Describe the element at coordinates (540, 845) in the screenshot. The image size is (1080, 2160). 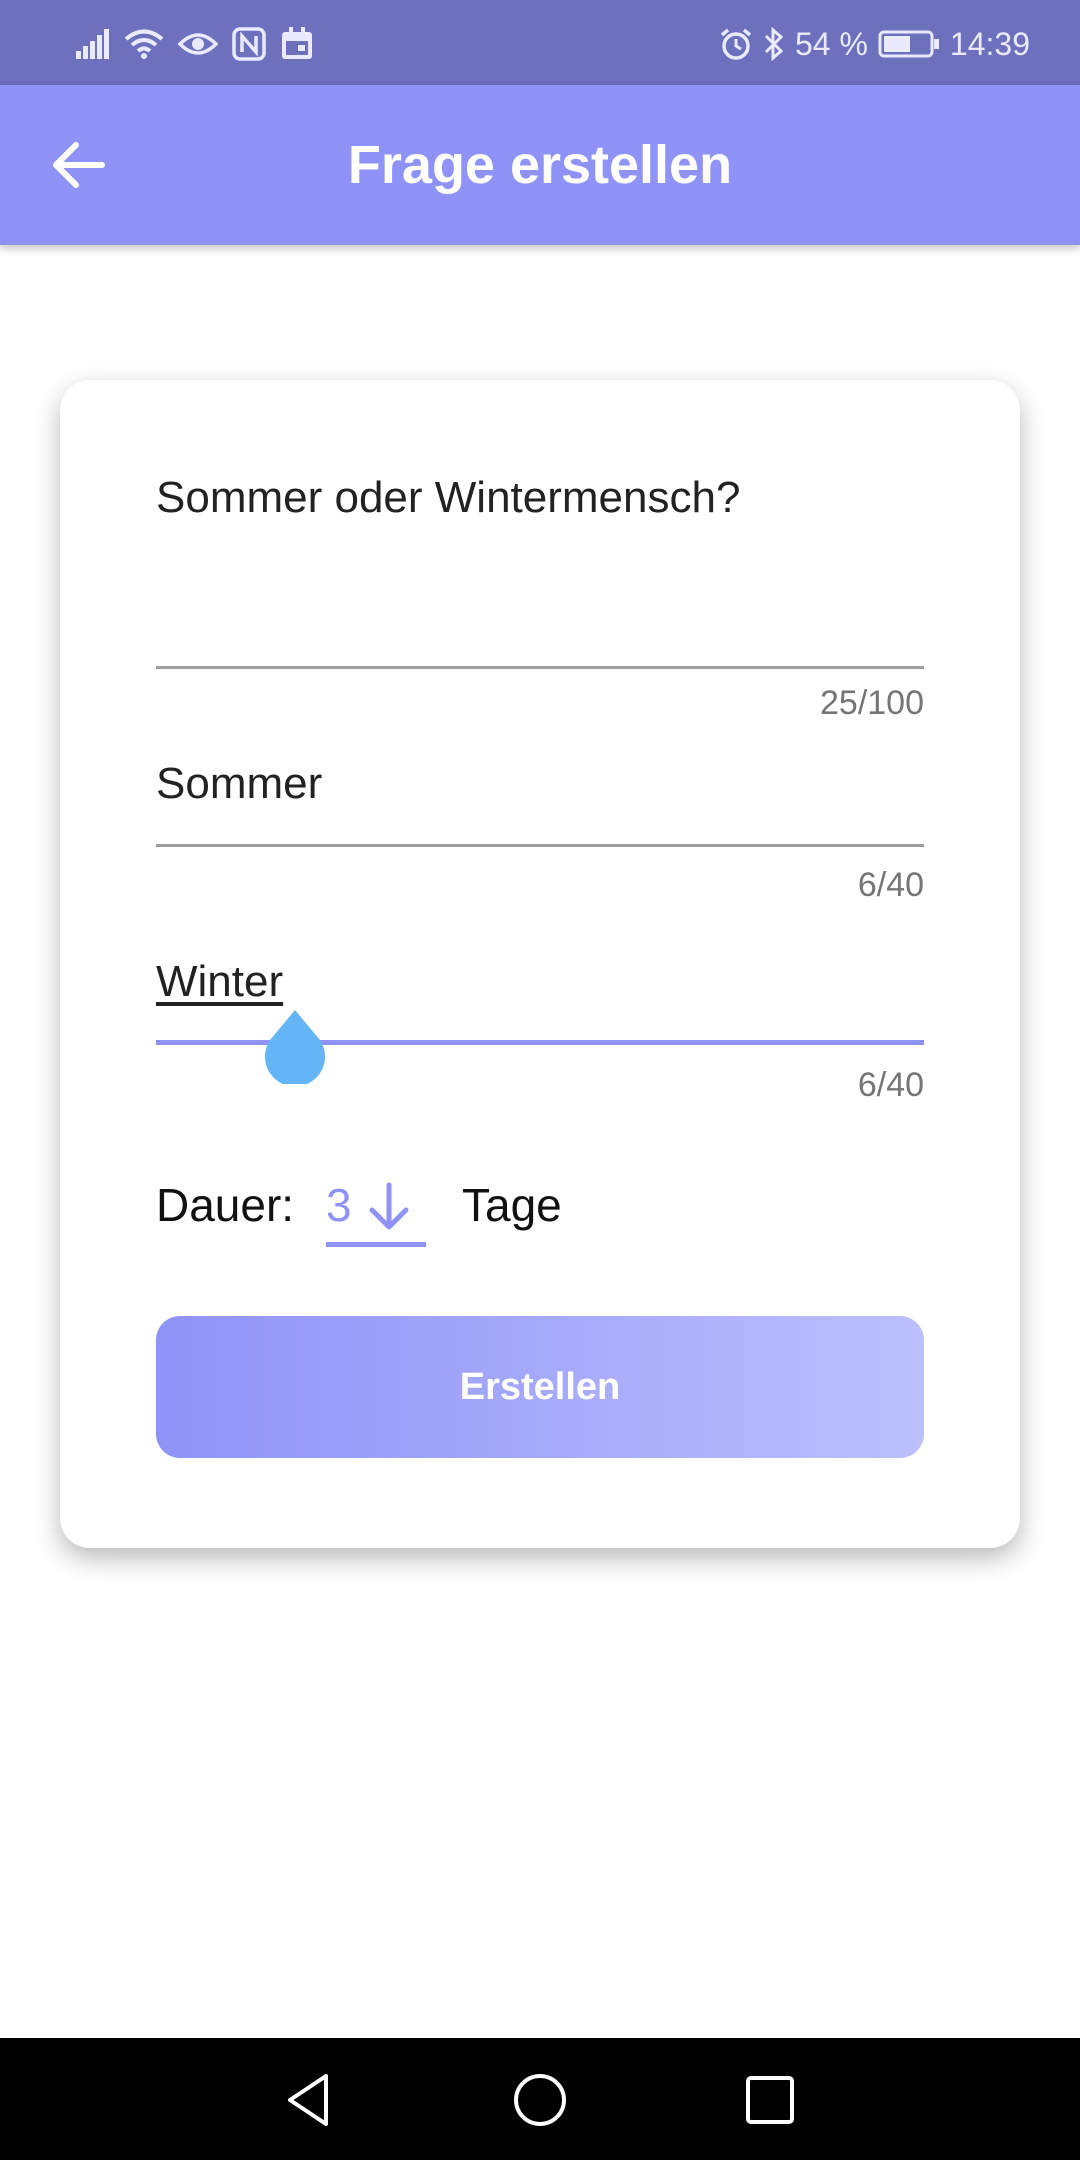
I see `option1-underline` at that location.